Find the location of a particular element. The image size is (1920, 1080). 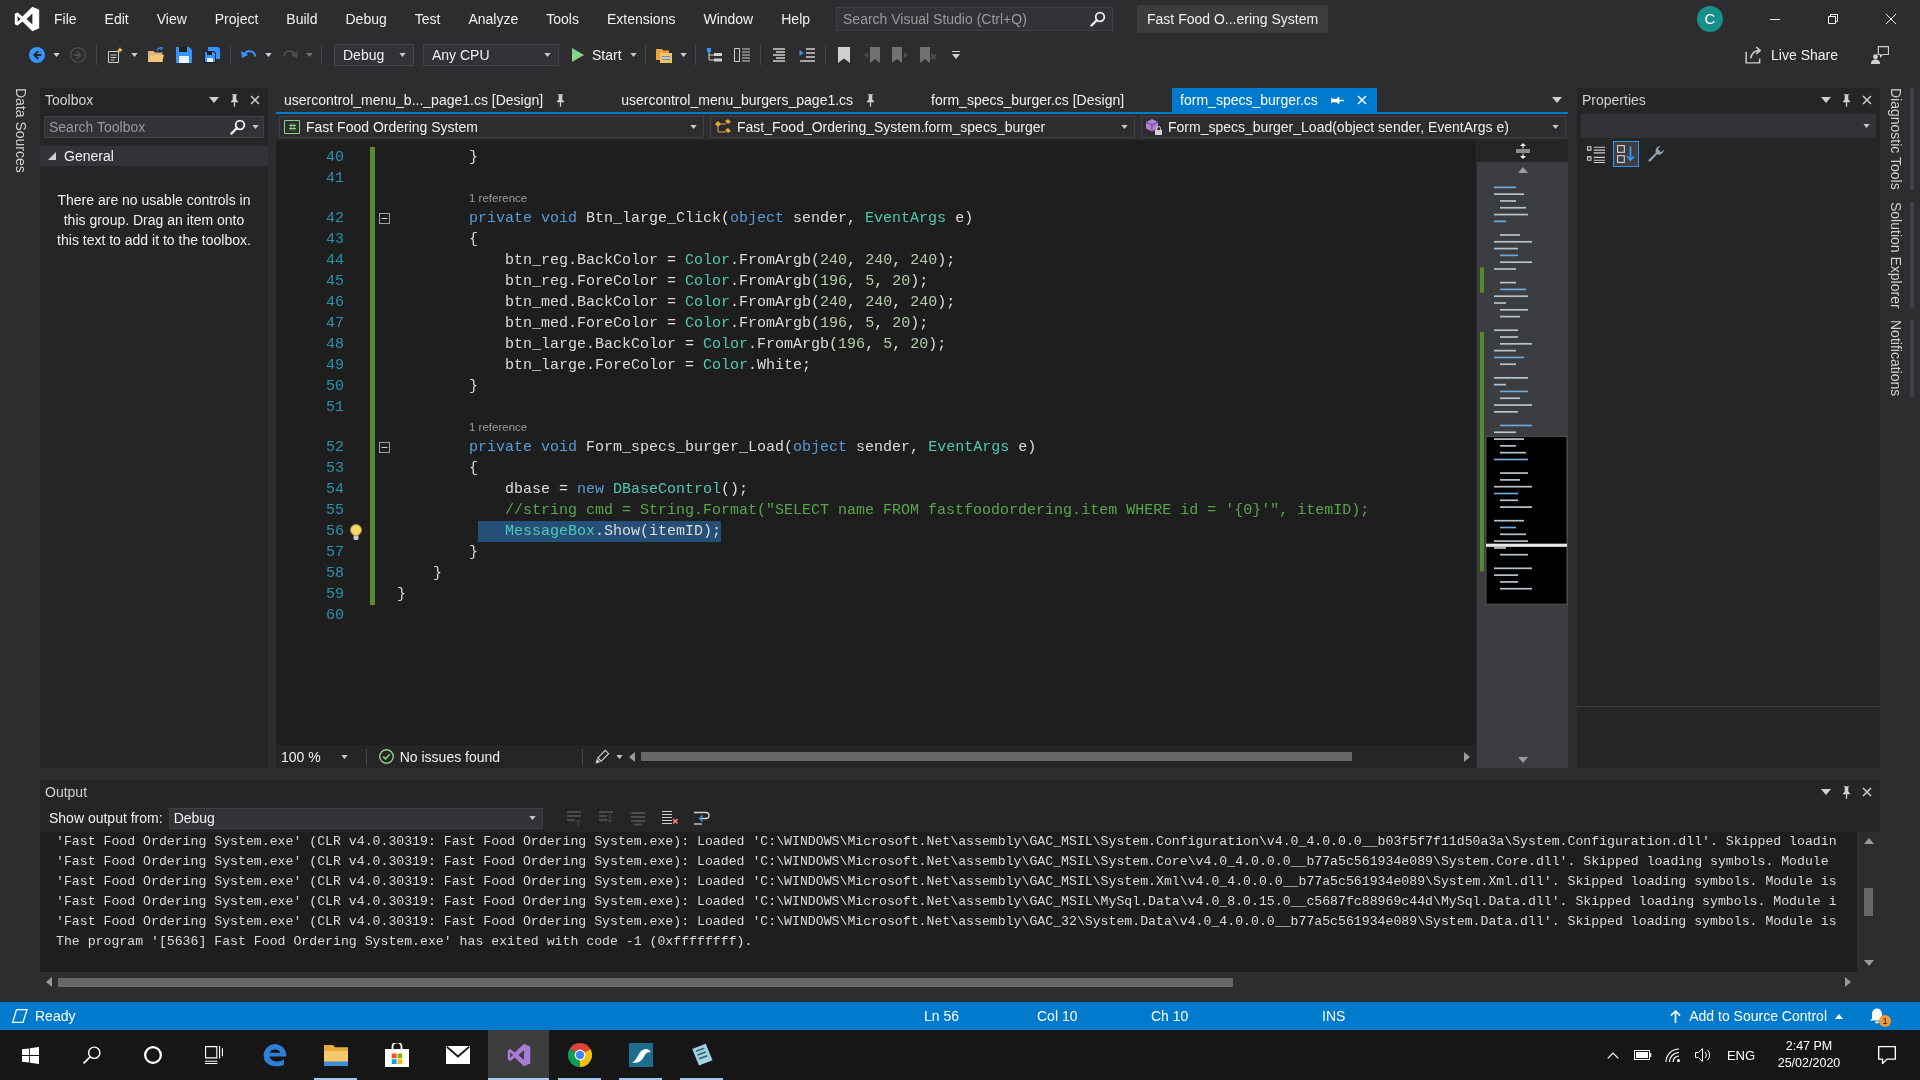

chevron-up-icon is located at coordinates (1613, 1055).